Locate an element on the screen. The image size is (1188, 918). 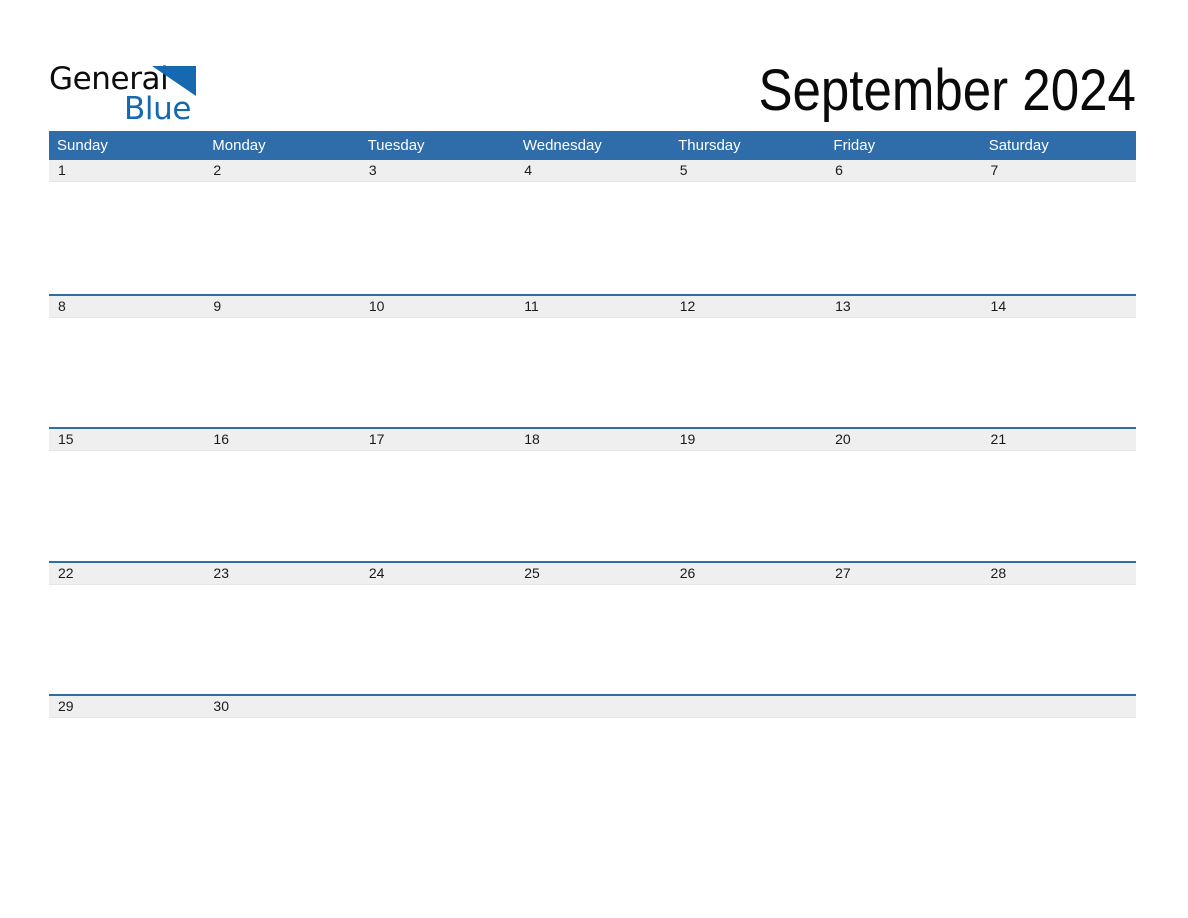
day-cell-number: 18 is located at coordinates (593, 440).